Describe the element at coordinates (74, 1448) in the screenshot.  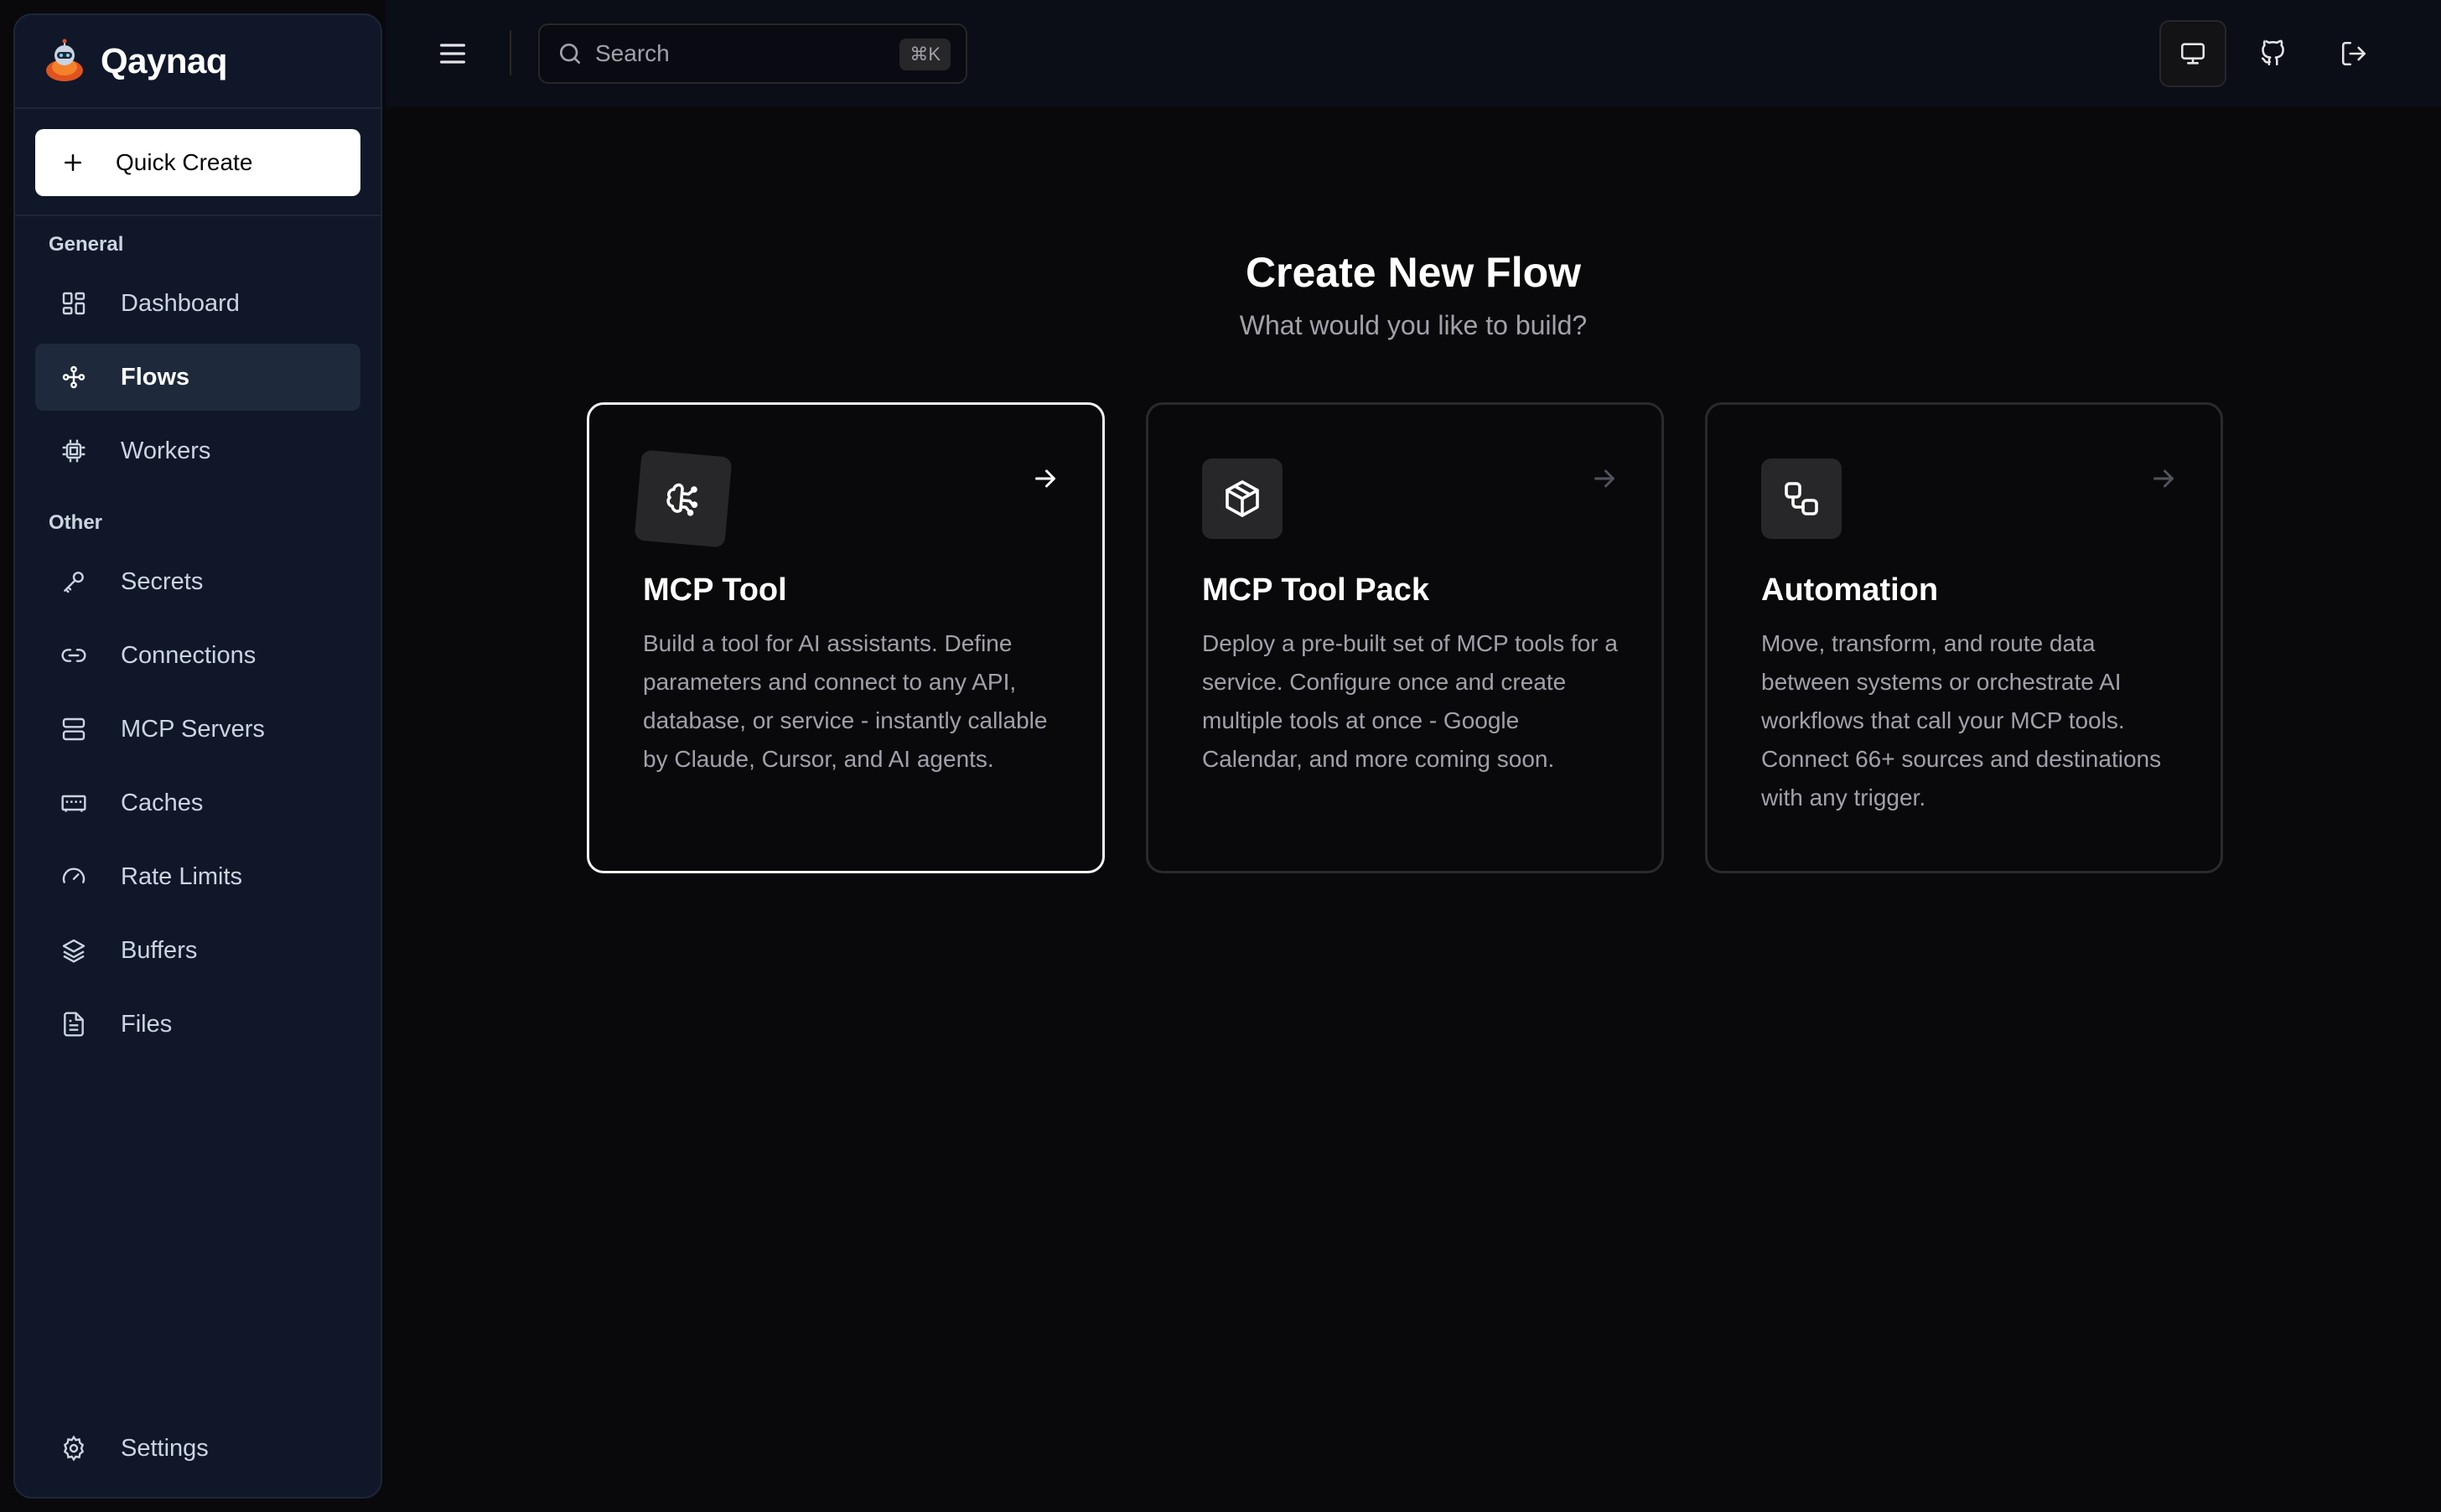
I see `gear-icon` at that location.